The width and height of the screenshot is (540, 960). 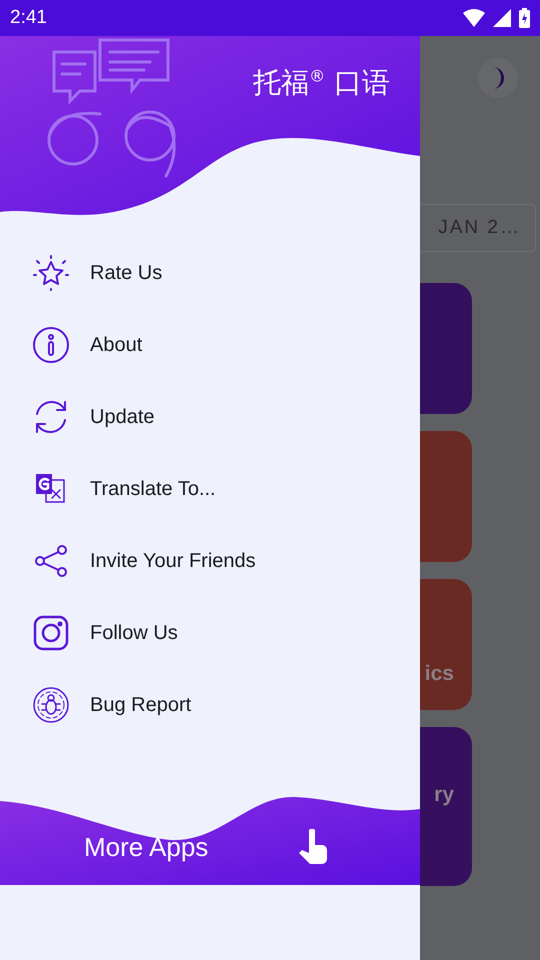 What do you see at coordinates (51, 273) in the screenshot?
I see `star-icon` at bounding box center [51, 273].